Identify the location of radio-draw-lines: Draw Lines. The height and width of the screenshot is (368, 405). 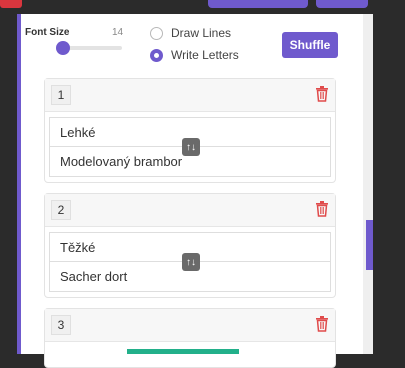
(190, 33).